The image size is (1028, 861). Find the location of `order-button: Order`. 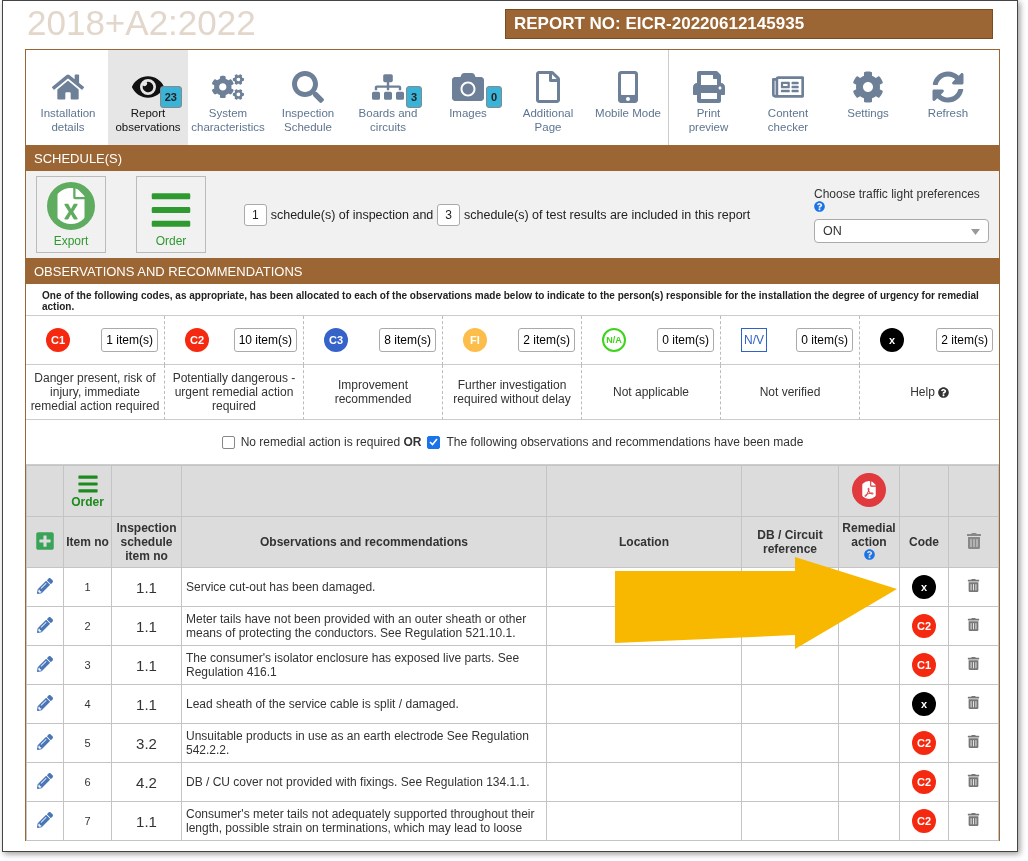

order-button: Order is located at coordinates (171, 214).